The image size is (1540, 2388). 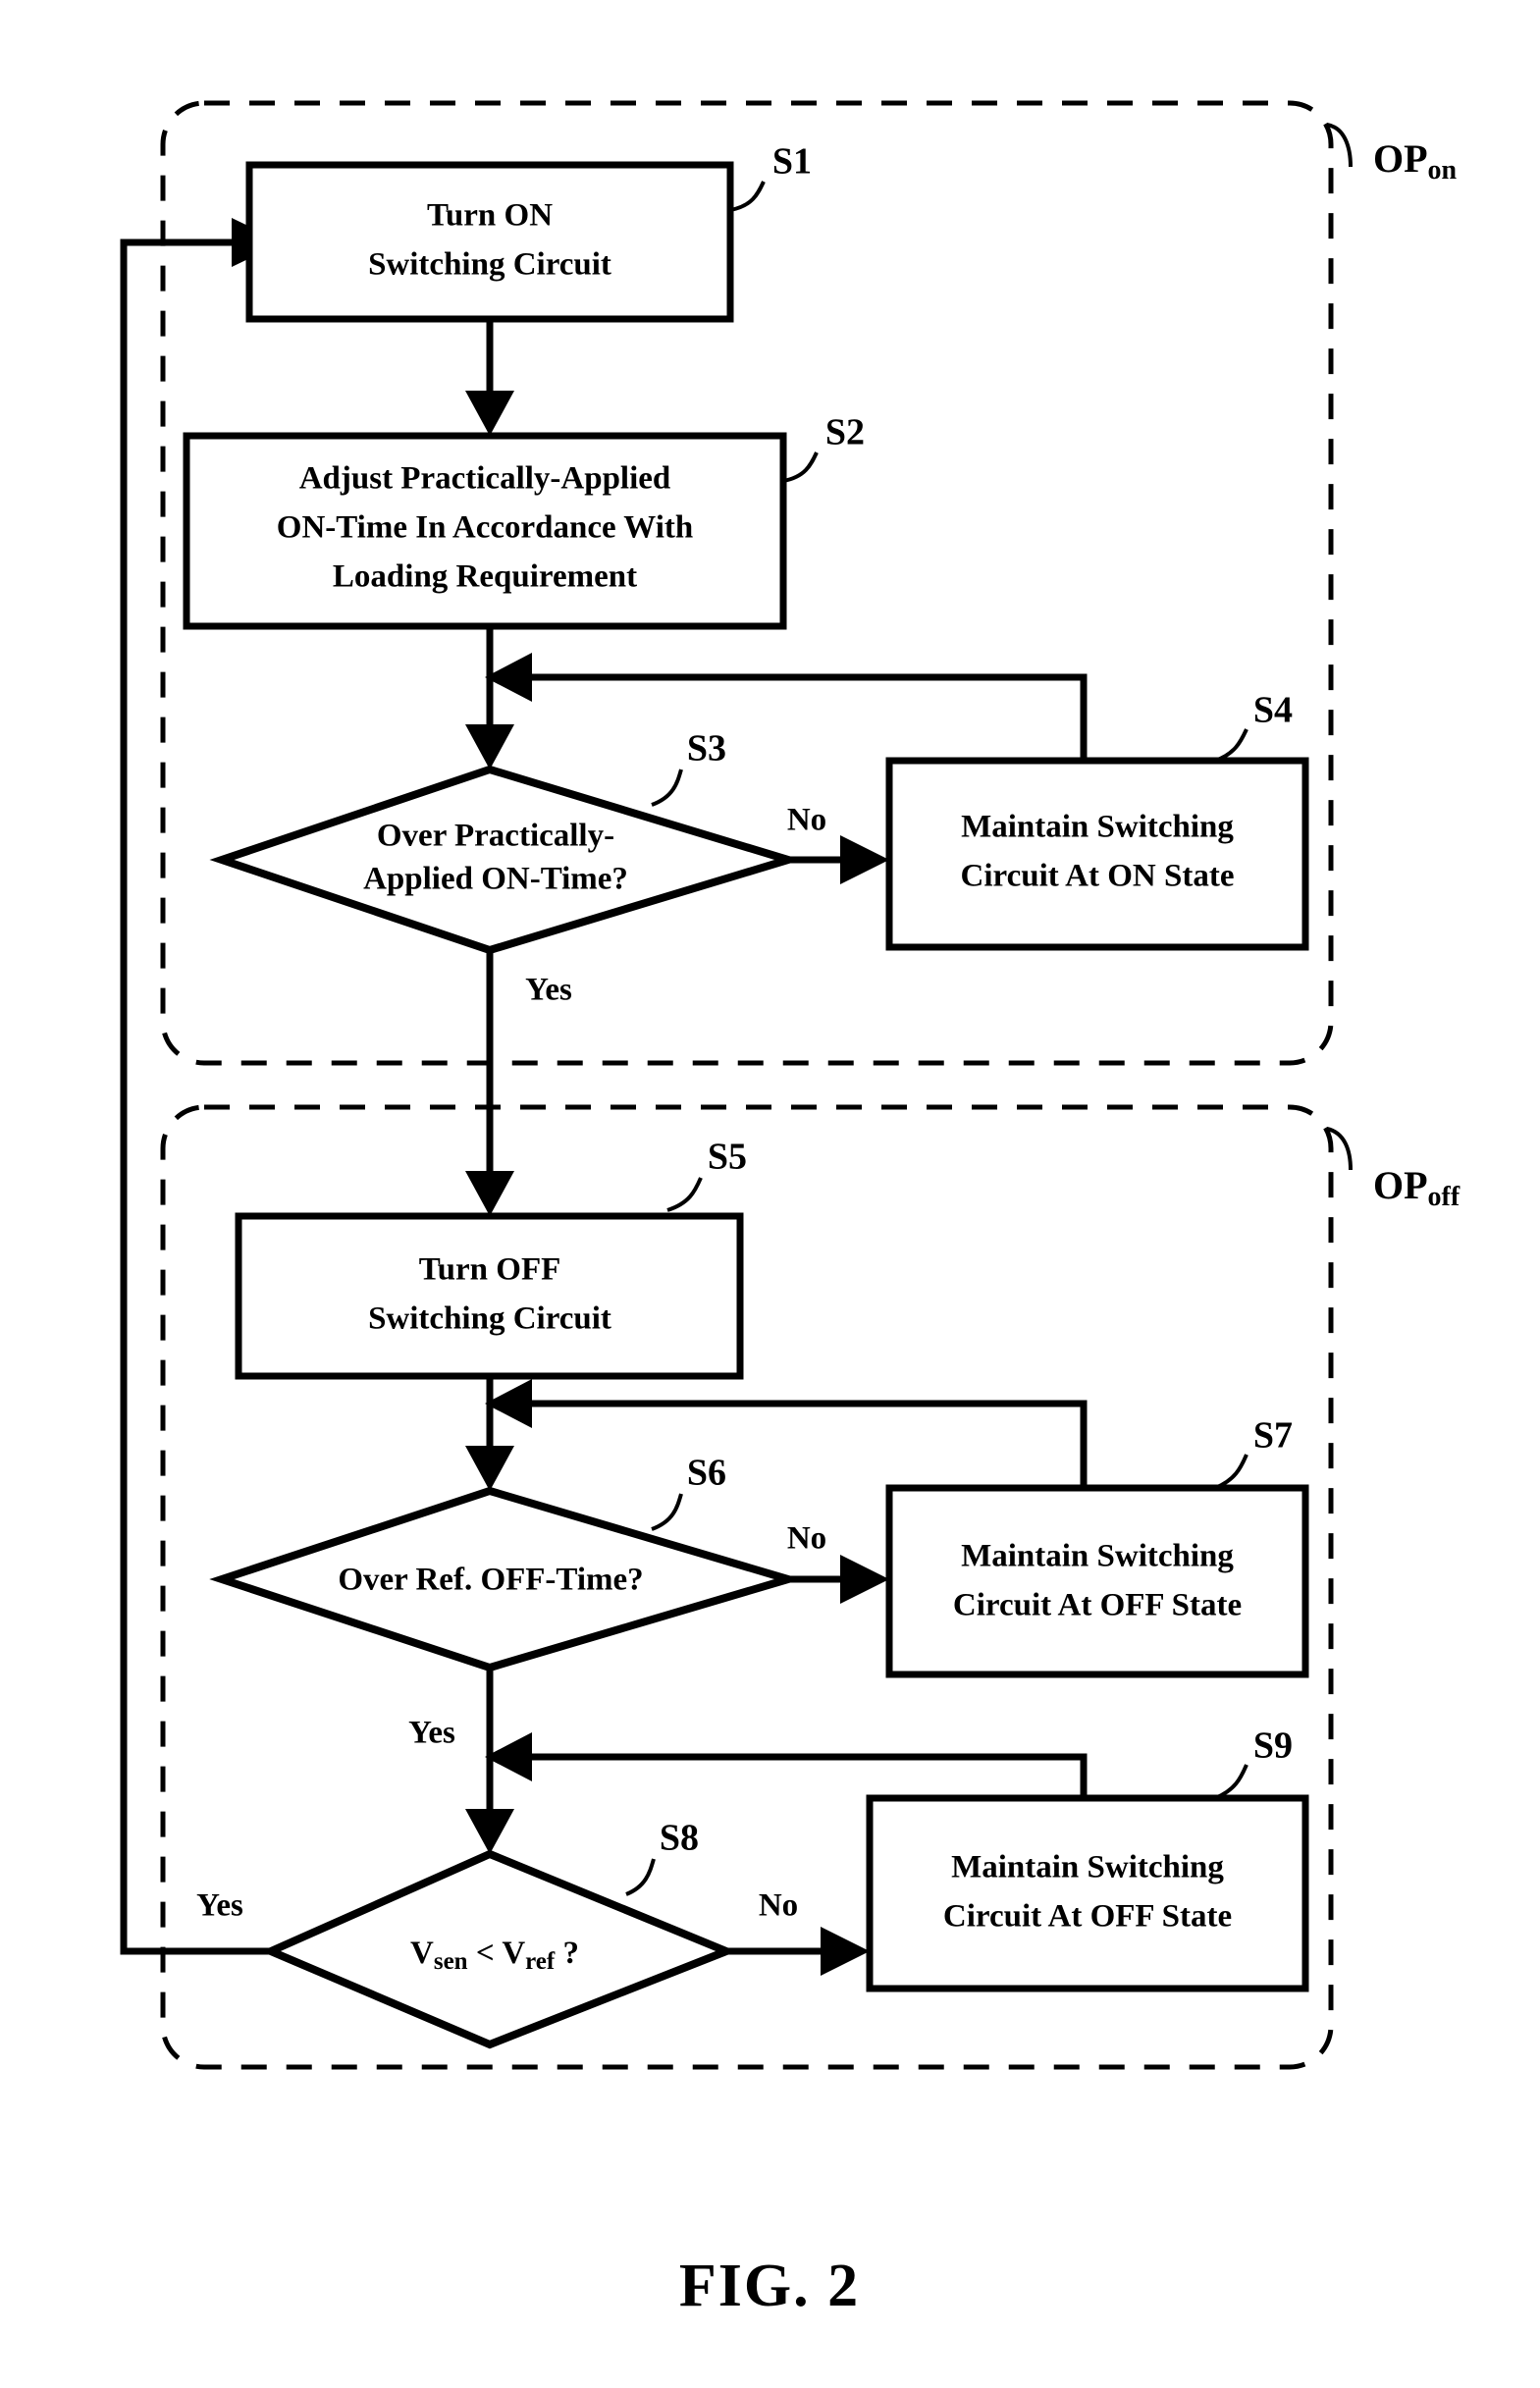 I want to click on node-s4-line-2: Circuit At ON State, so click(x=1098, y=877).